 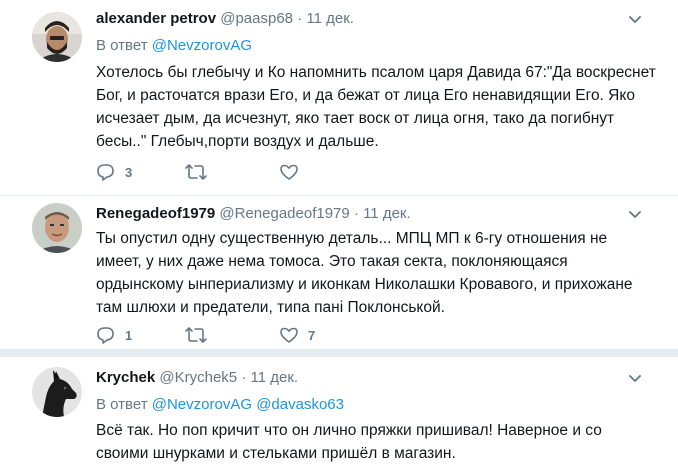 What do you see at coordinates (129, 335) in the screenshot?
I see `reply-count: 1` at bounding box center [129, 335].